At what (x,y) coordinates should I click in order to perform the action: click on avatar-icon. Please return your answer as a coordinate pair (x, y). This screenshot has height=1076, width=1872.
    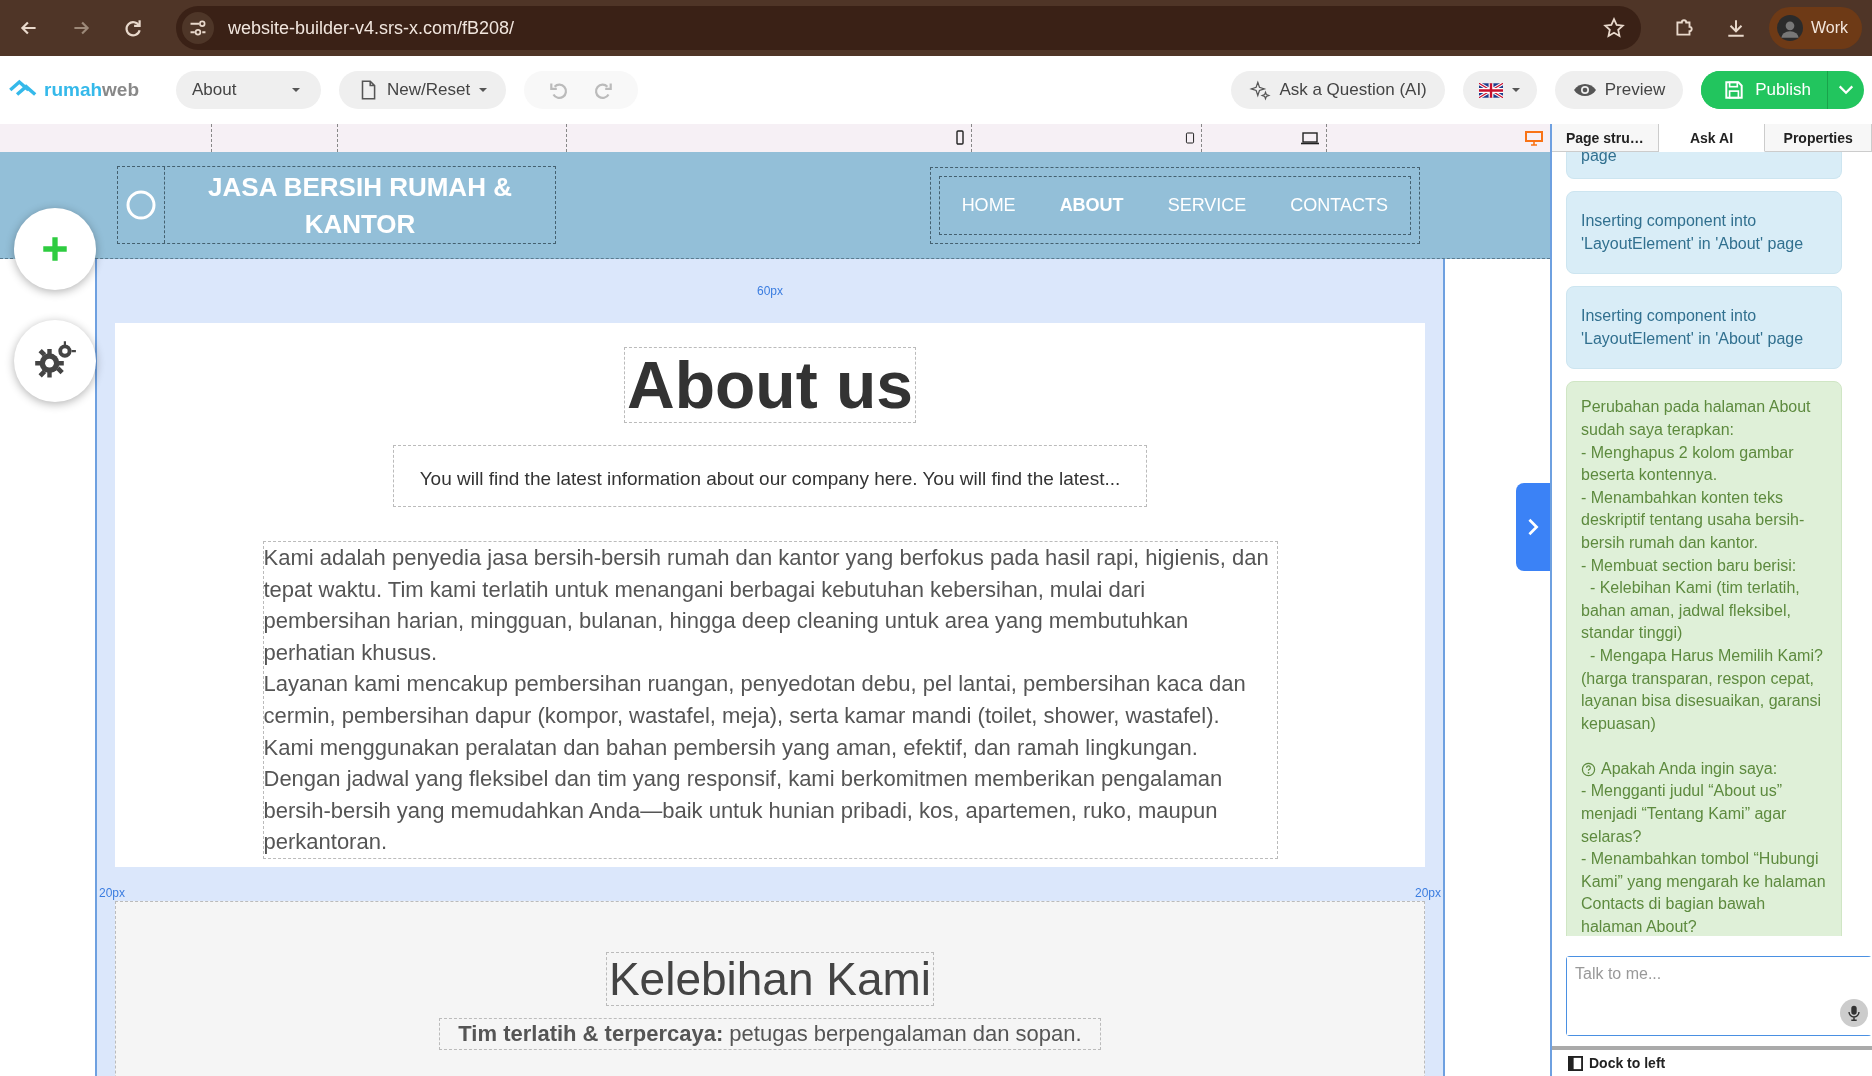
    Looking at the image, I should click on (1789, 28).